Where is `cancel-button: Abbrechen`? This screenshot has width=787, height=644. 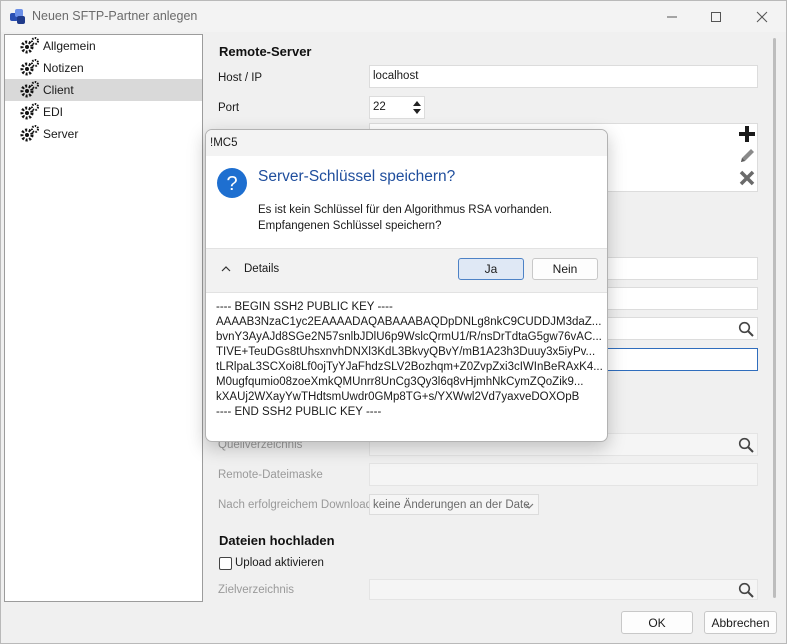
cancel-button: Abbrechen is located at coordinates (740, 622).